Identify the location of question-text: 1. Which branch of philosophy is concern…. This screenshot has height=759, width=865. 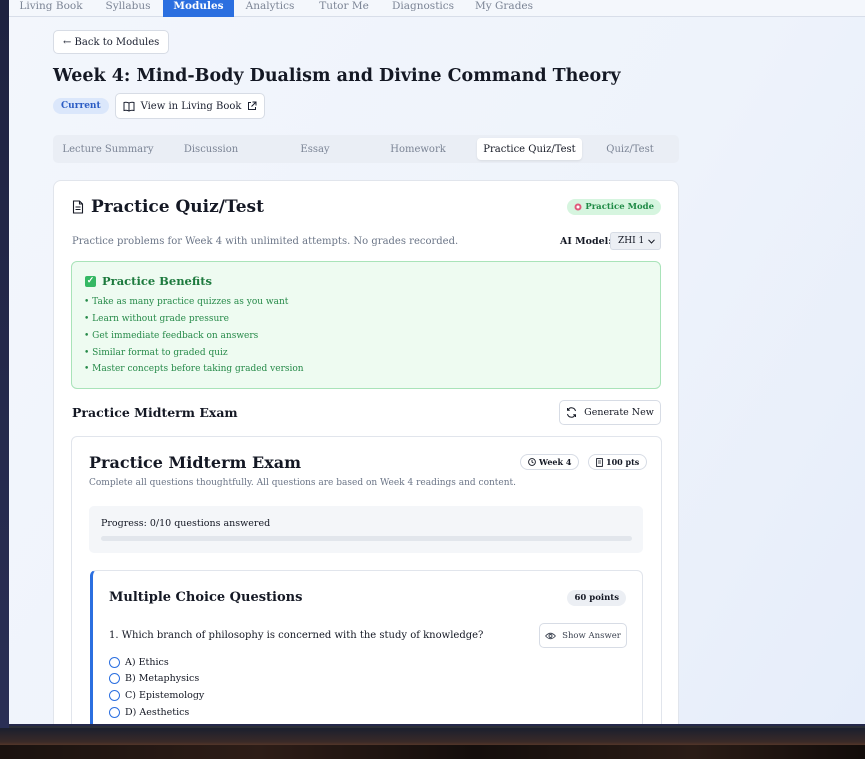
(296, 635).